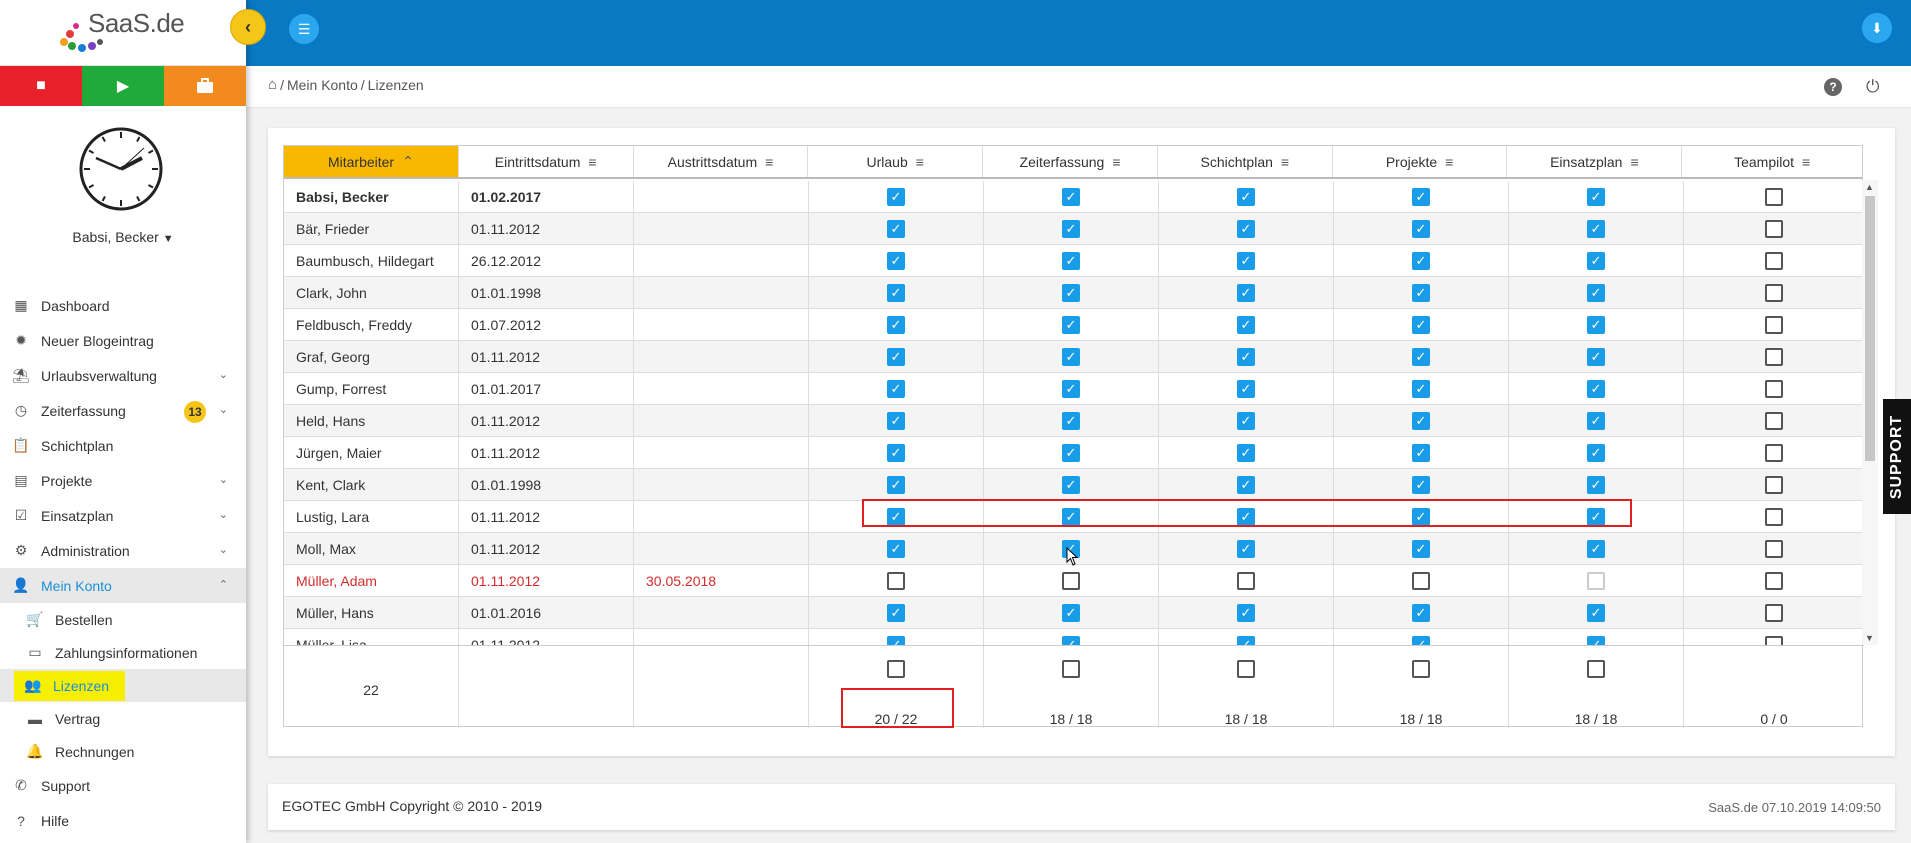  What do you see at coordinates (1074, 637) in the screenshot?
I see `table-row: Müller, Lisa 01.11.2012 ✓ ✓ ✓ ✓ ✓` at bounding box center [1074, 637].